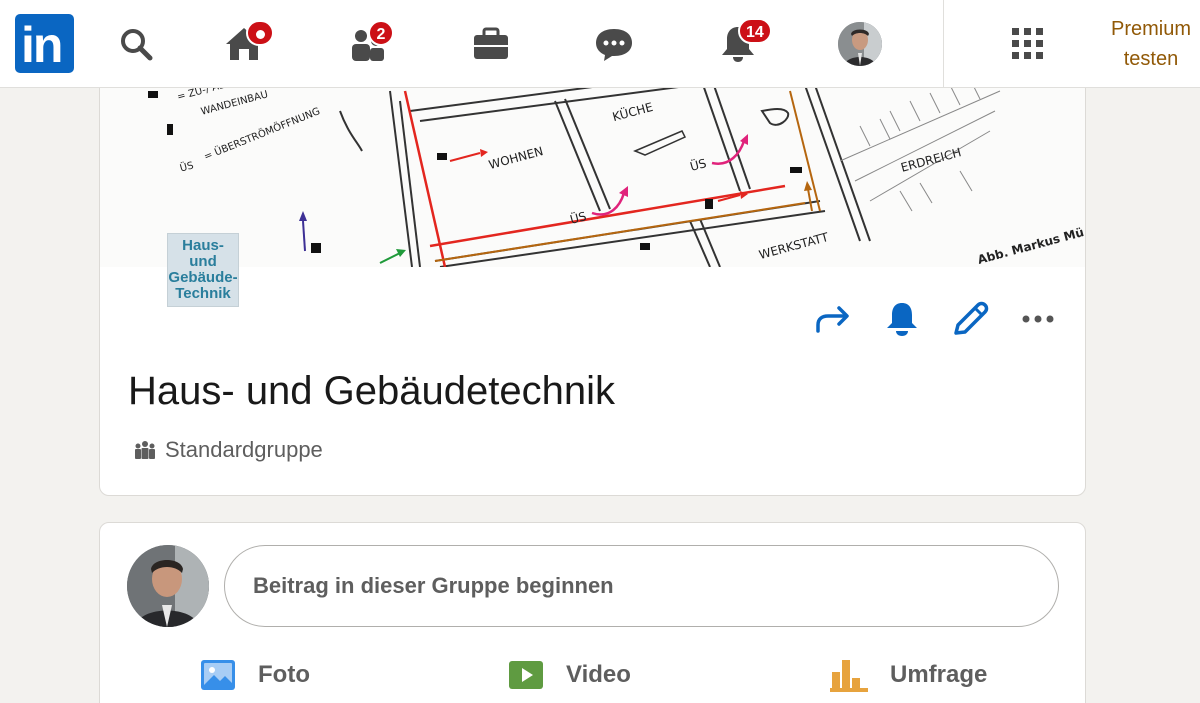 The height and width of the screenshot is (703, 1200). I want to click on more-options-button, so click(1038, 319).